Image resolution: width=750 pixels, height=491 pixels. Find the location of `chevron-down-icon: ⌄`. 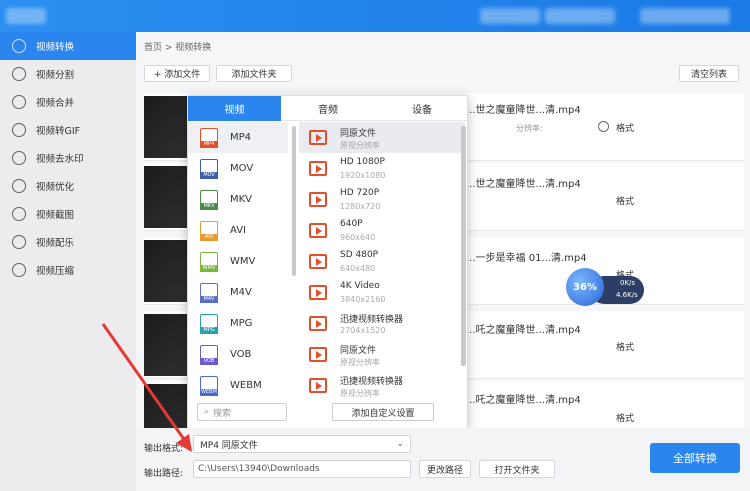

chevron-down-icon: ⌄ is located at coordinates (400, 444).